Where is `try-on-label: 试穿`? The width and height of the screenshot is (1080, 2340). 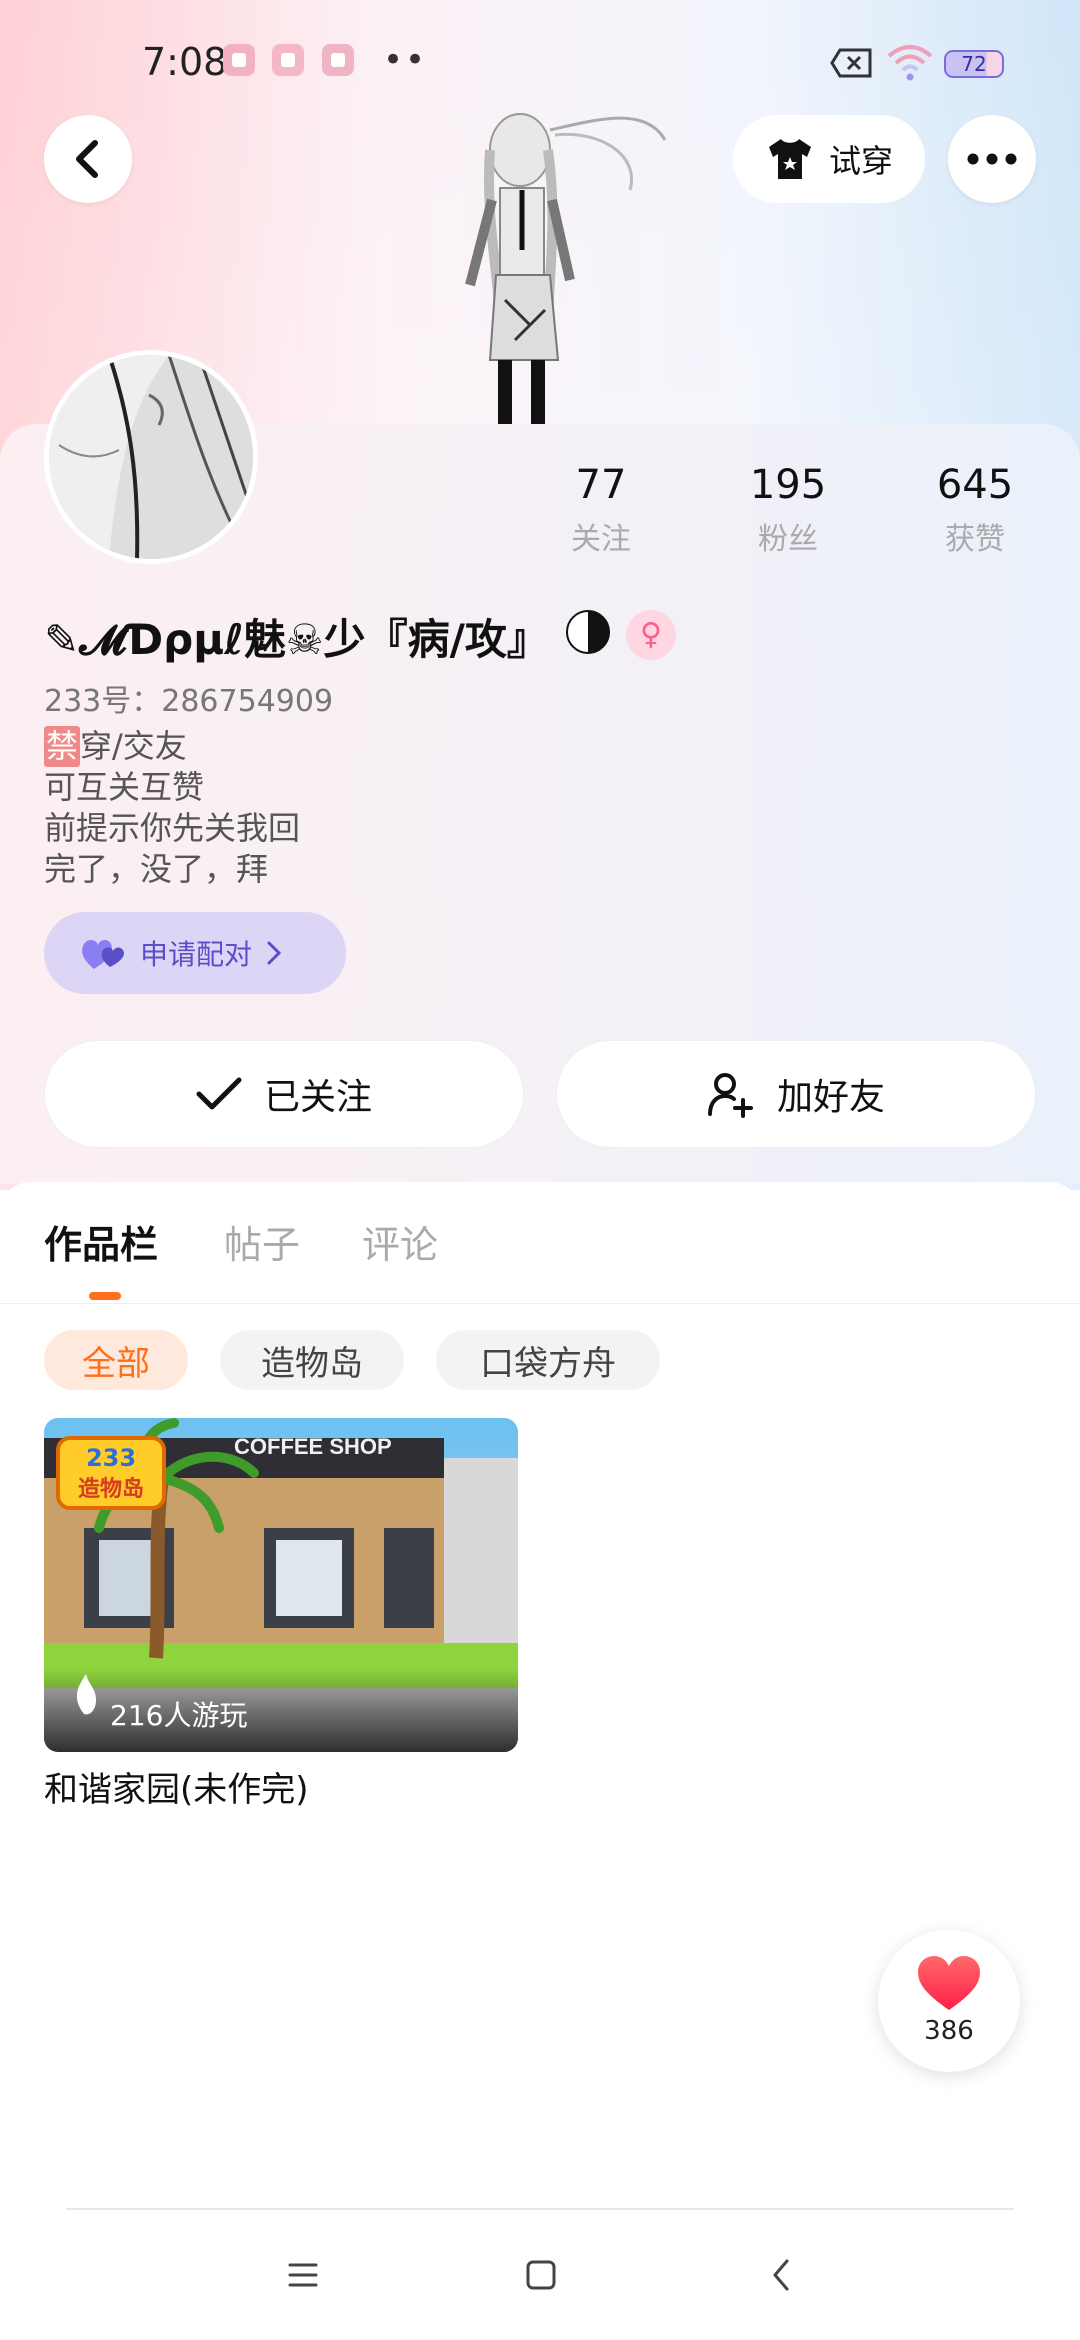 try-on-label: 试穿 is located at coordinates (860, 161).